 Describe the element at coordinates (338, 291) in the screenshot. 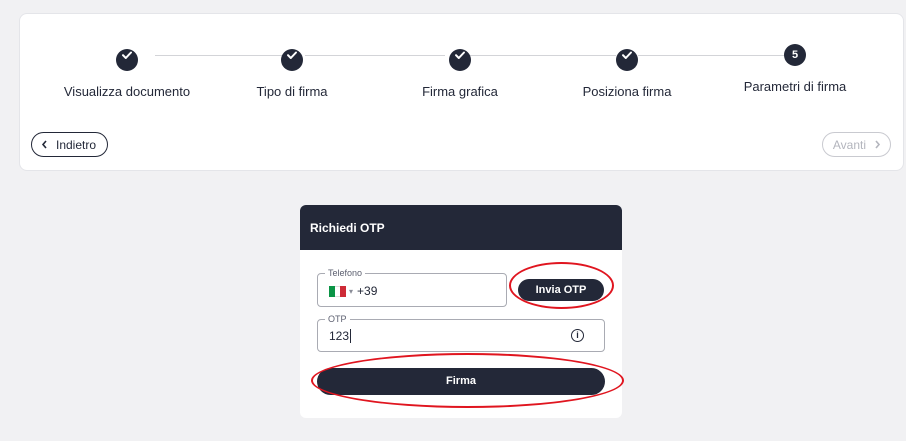

I see `flag-italy-icon` at that location.